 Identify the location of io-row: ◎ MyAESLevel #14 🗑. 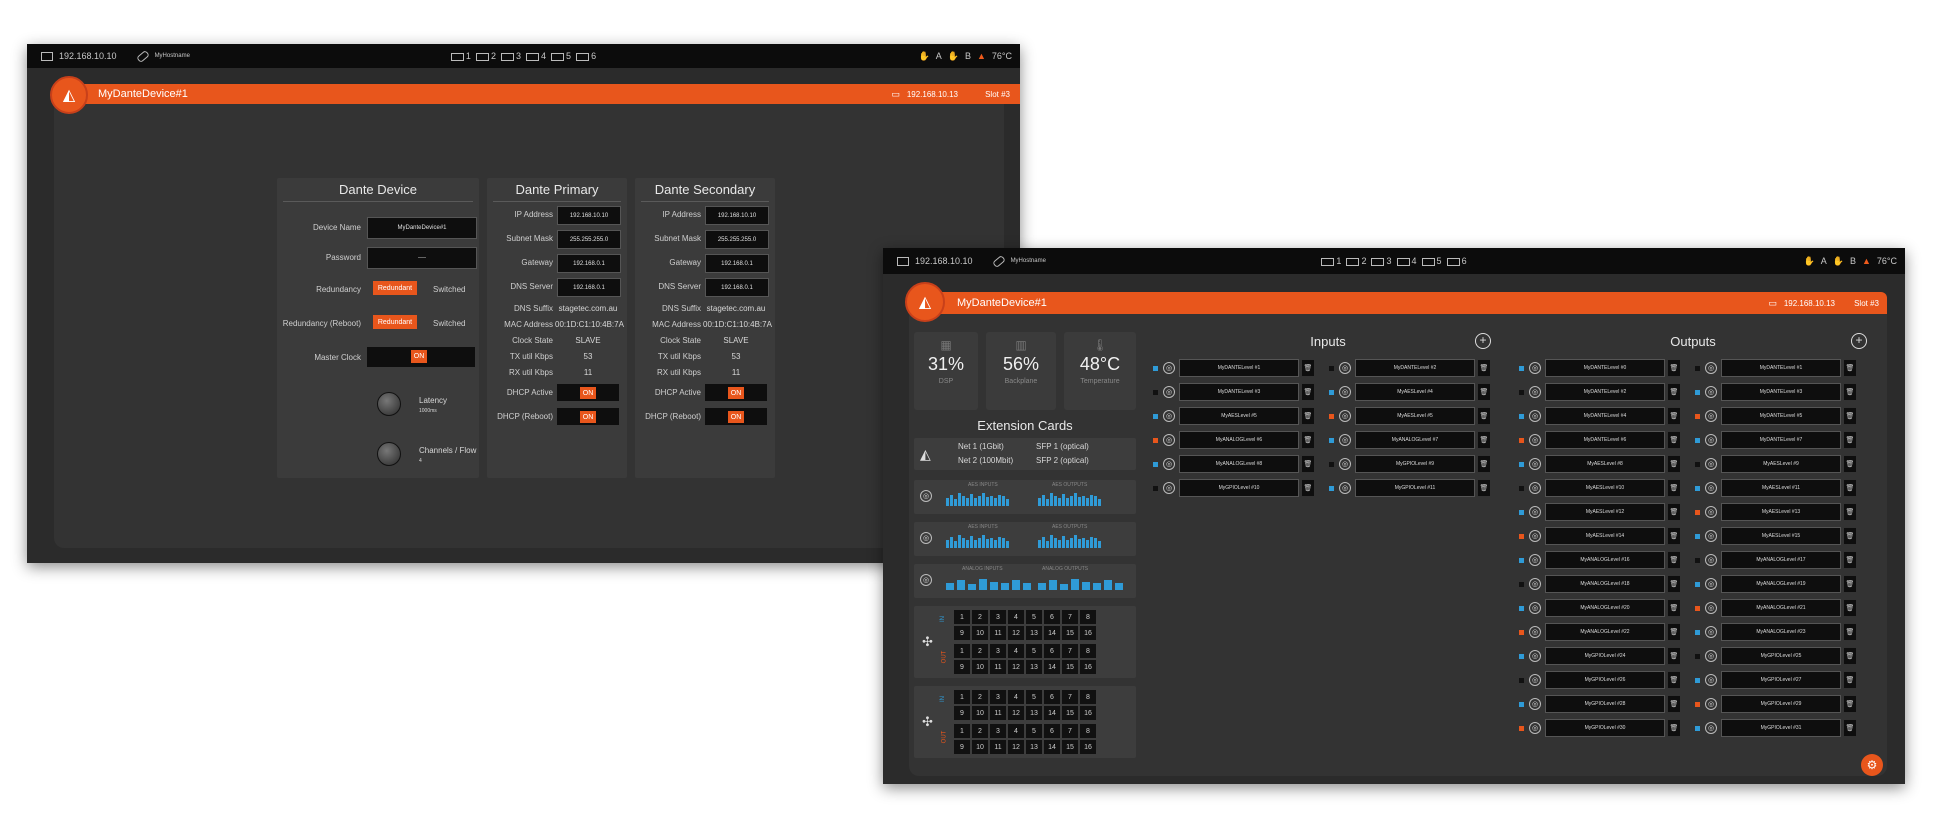
(1599, 536).